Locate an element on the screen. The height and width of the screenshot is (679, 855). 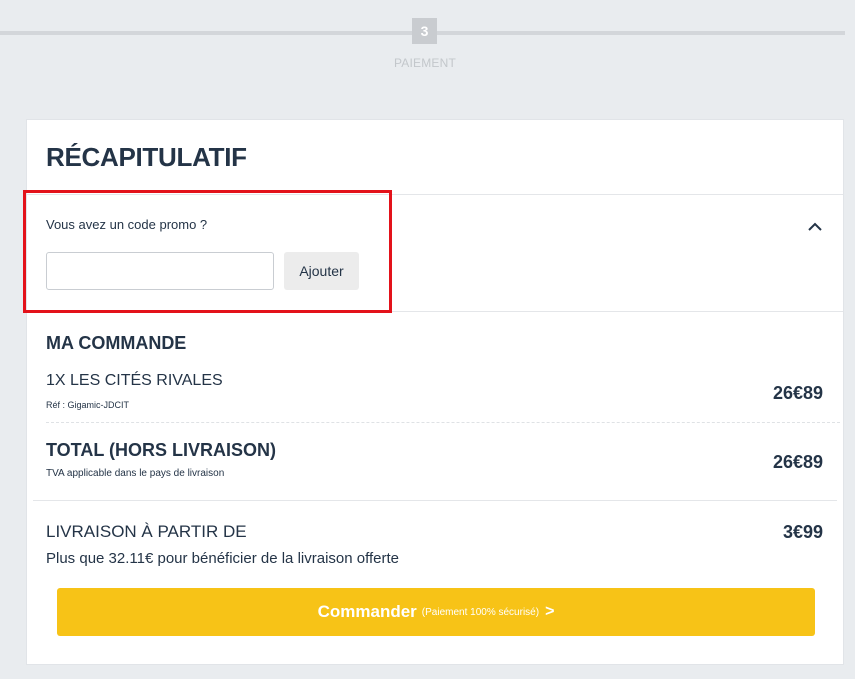
shipping-label: LIVRAISON À PARTIR DE is located at coordinates (146, 531).